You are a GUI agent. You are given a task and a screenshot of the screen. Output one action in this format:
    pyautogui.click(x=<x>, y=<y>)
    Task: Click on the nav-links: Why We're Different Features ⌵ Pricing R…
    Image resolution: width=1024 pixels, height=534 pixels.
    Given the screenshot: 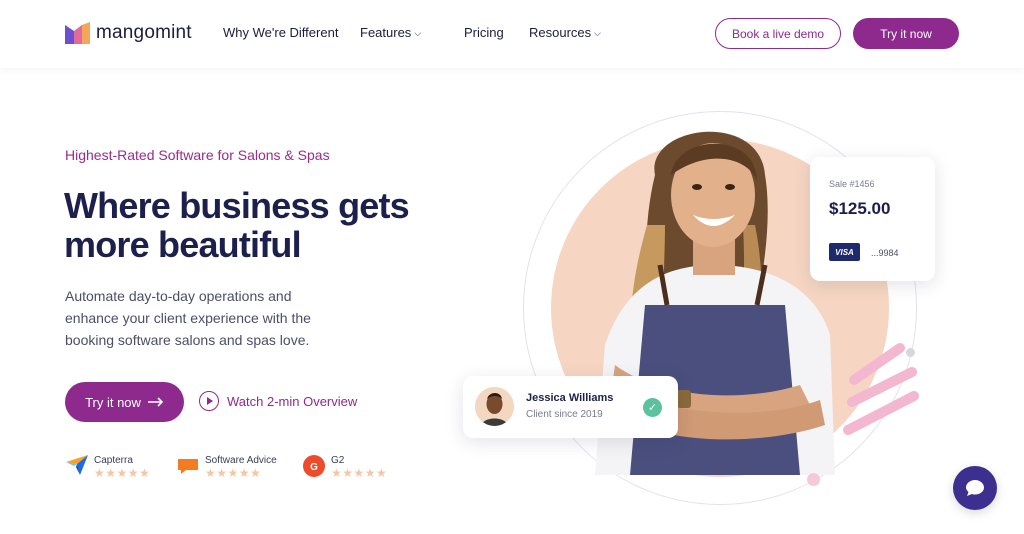 What is the action you would take?
    pyautogui.click(x=416, y=32)
    